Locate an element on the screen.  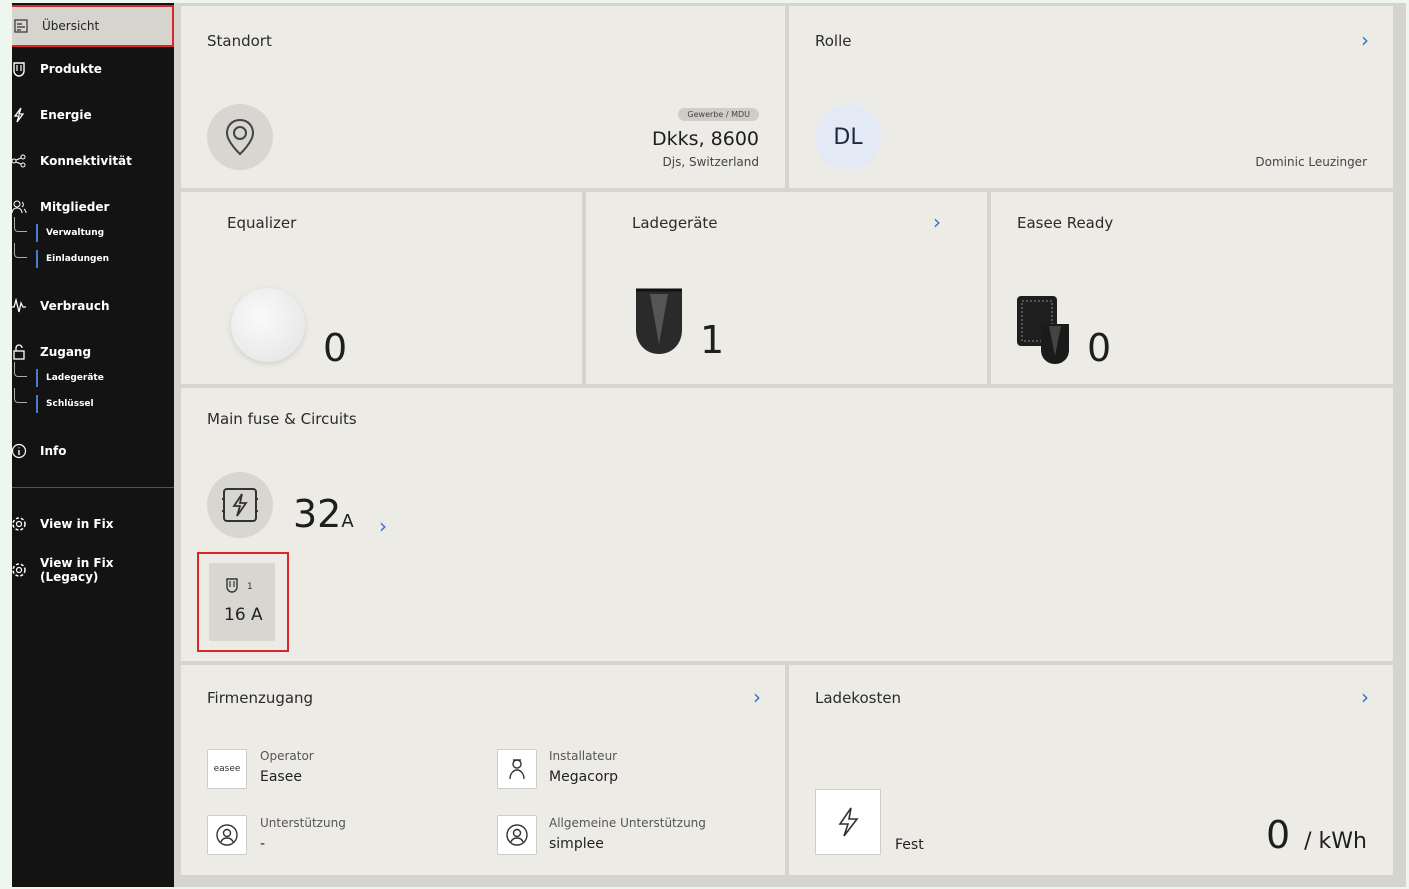
main-fuse-title: Main fuse & Circuits is located at coordinates (282, 419).